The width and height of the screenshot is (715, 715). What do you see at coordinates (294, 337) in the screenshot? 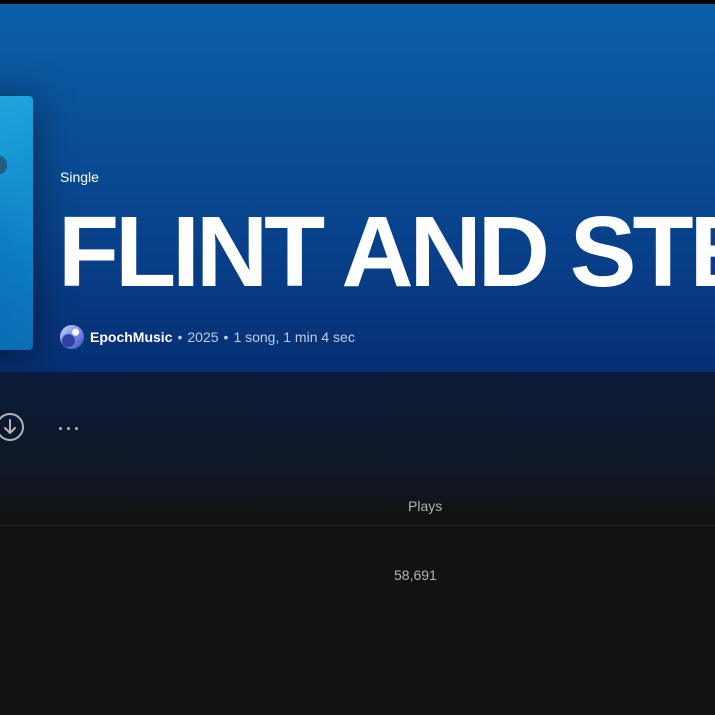
I see `album-summary: 1 song, 1 min 4 sec` at bounding box center [294, 337].